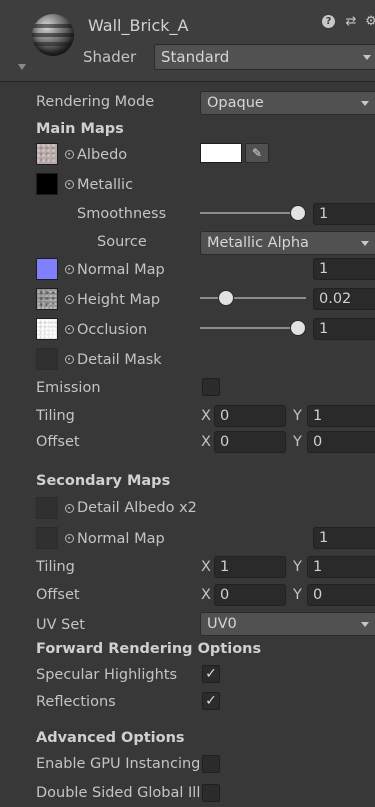 The image size is (375, 807). What do you see at coordinates (297, 442) in the screenshot?
I see `main-offset-y-label: Y` at bounding box center [297, 442].